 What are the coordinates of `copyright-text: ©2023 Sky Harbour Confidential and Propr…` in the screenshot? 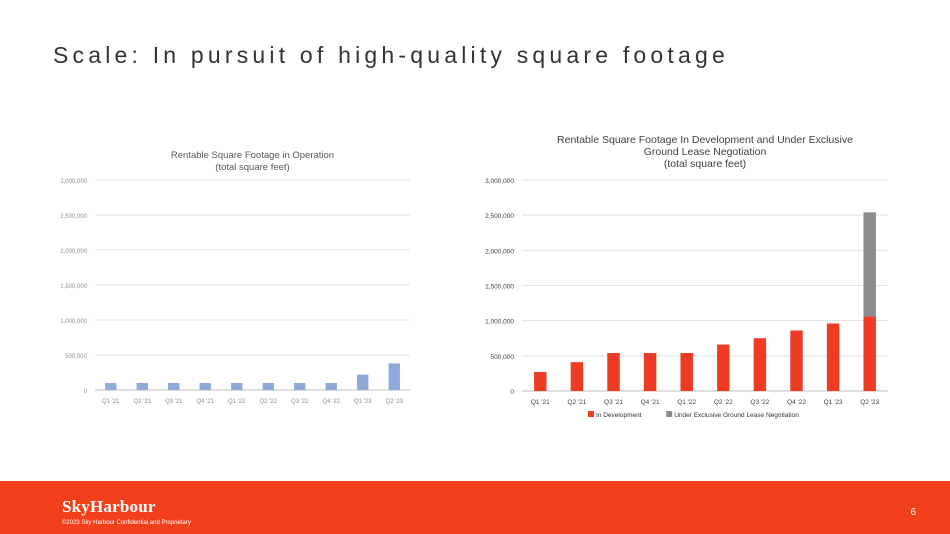 It's located at (126, 523).